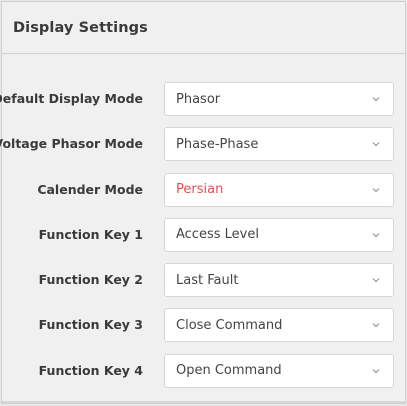  I want to click on select-value: Persian, so click(200, 190).